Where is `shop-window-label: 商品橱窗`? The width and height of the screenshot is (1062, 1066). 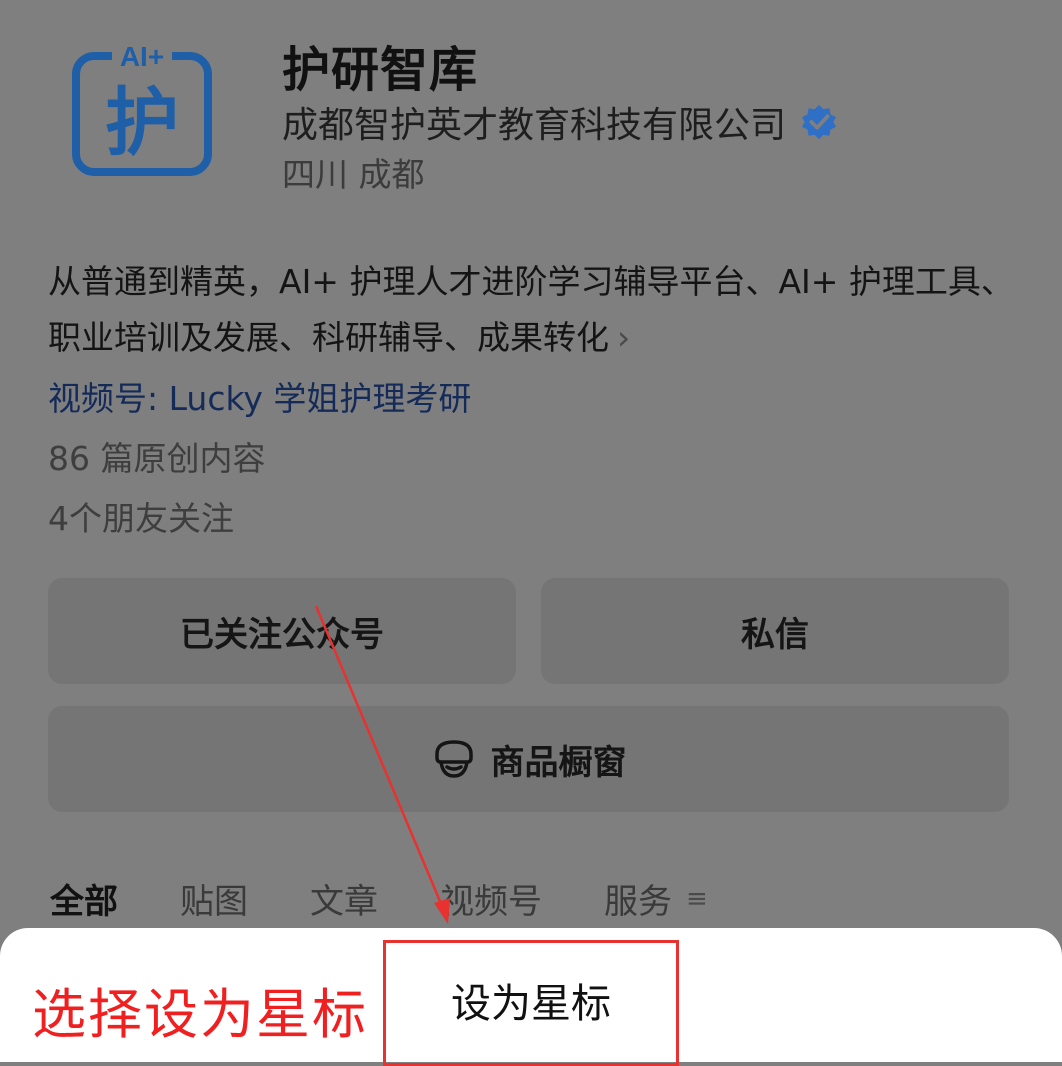
shop-window-label: 商品橱窗 is located at coordinates (558, 762).